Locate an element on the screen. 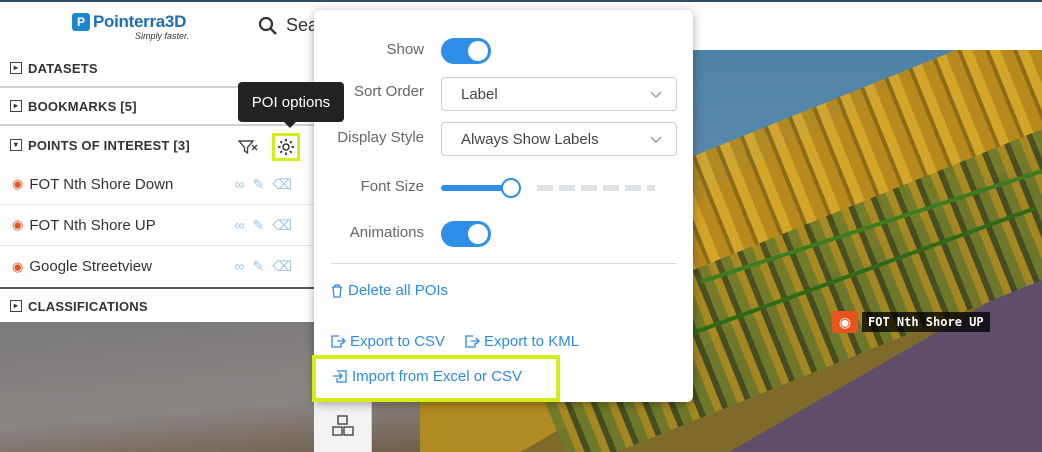 The image size is (1042, 452). divider is located at coordinates (503, 263).